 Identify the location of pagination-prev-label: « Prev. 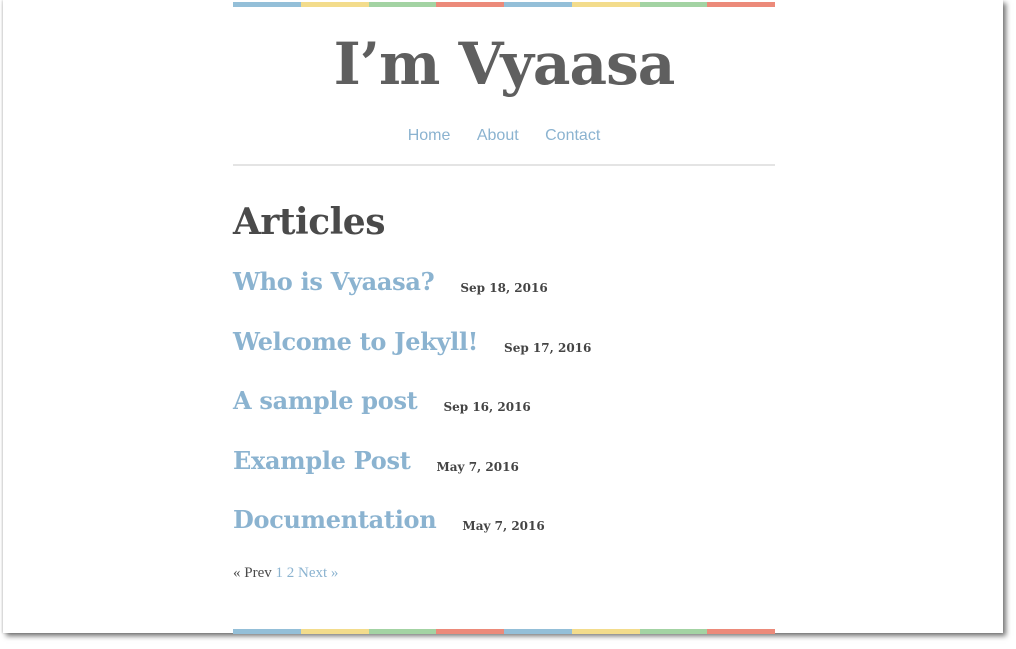
(252, 573).